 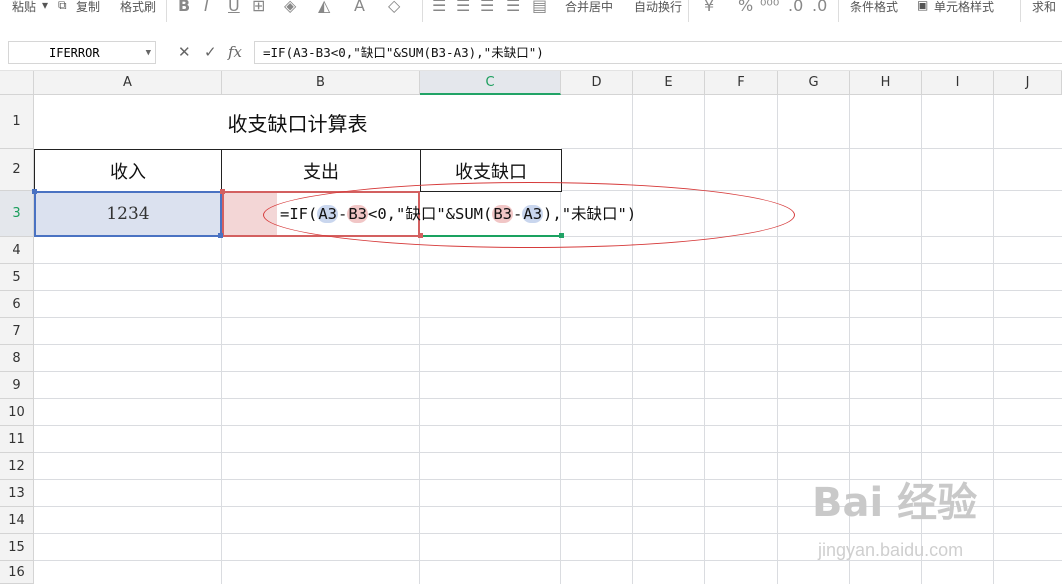 I want to click on column-header-b: B, so click(x=321, y=83).